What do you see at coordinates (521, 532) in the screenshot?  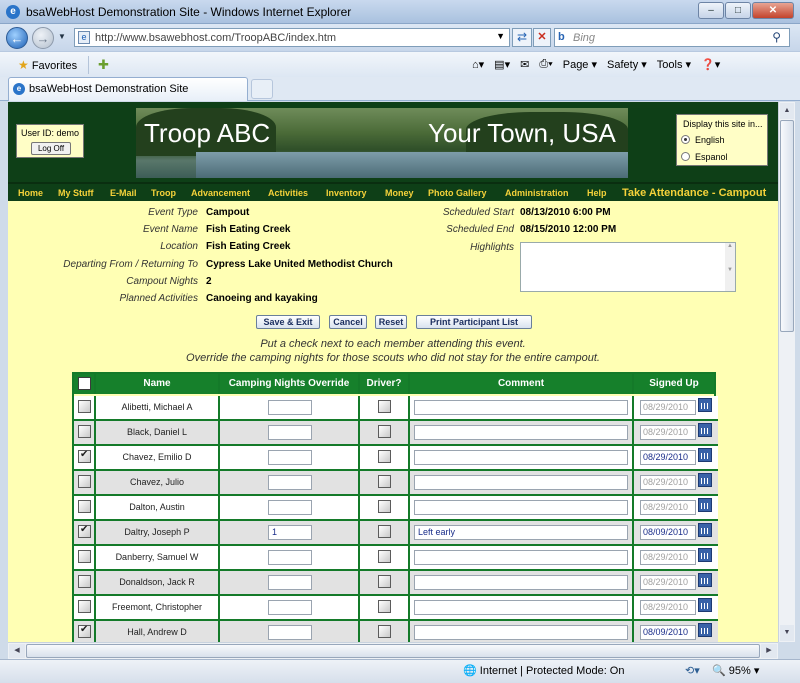 I see `comment-input: Left early` at bounding box center [521, 532].